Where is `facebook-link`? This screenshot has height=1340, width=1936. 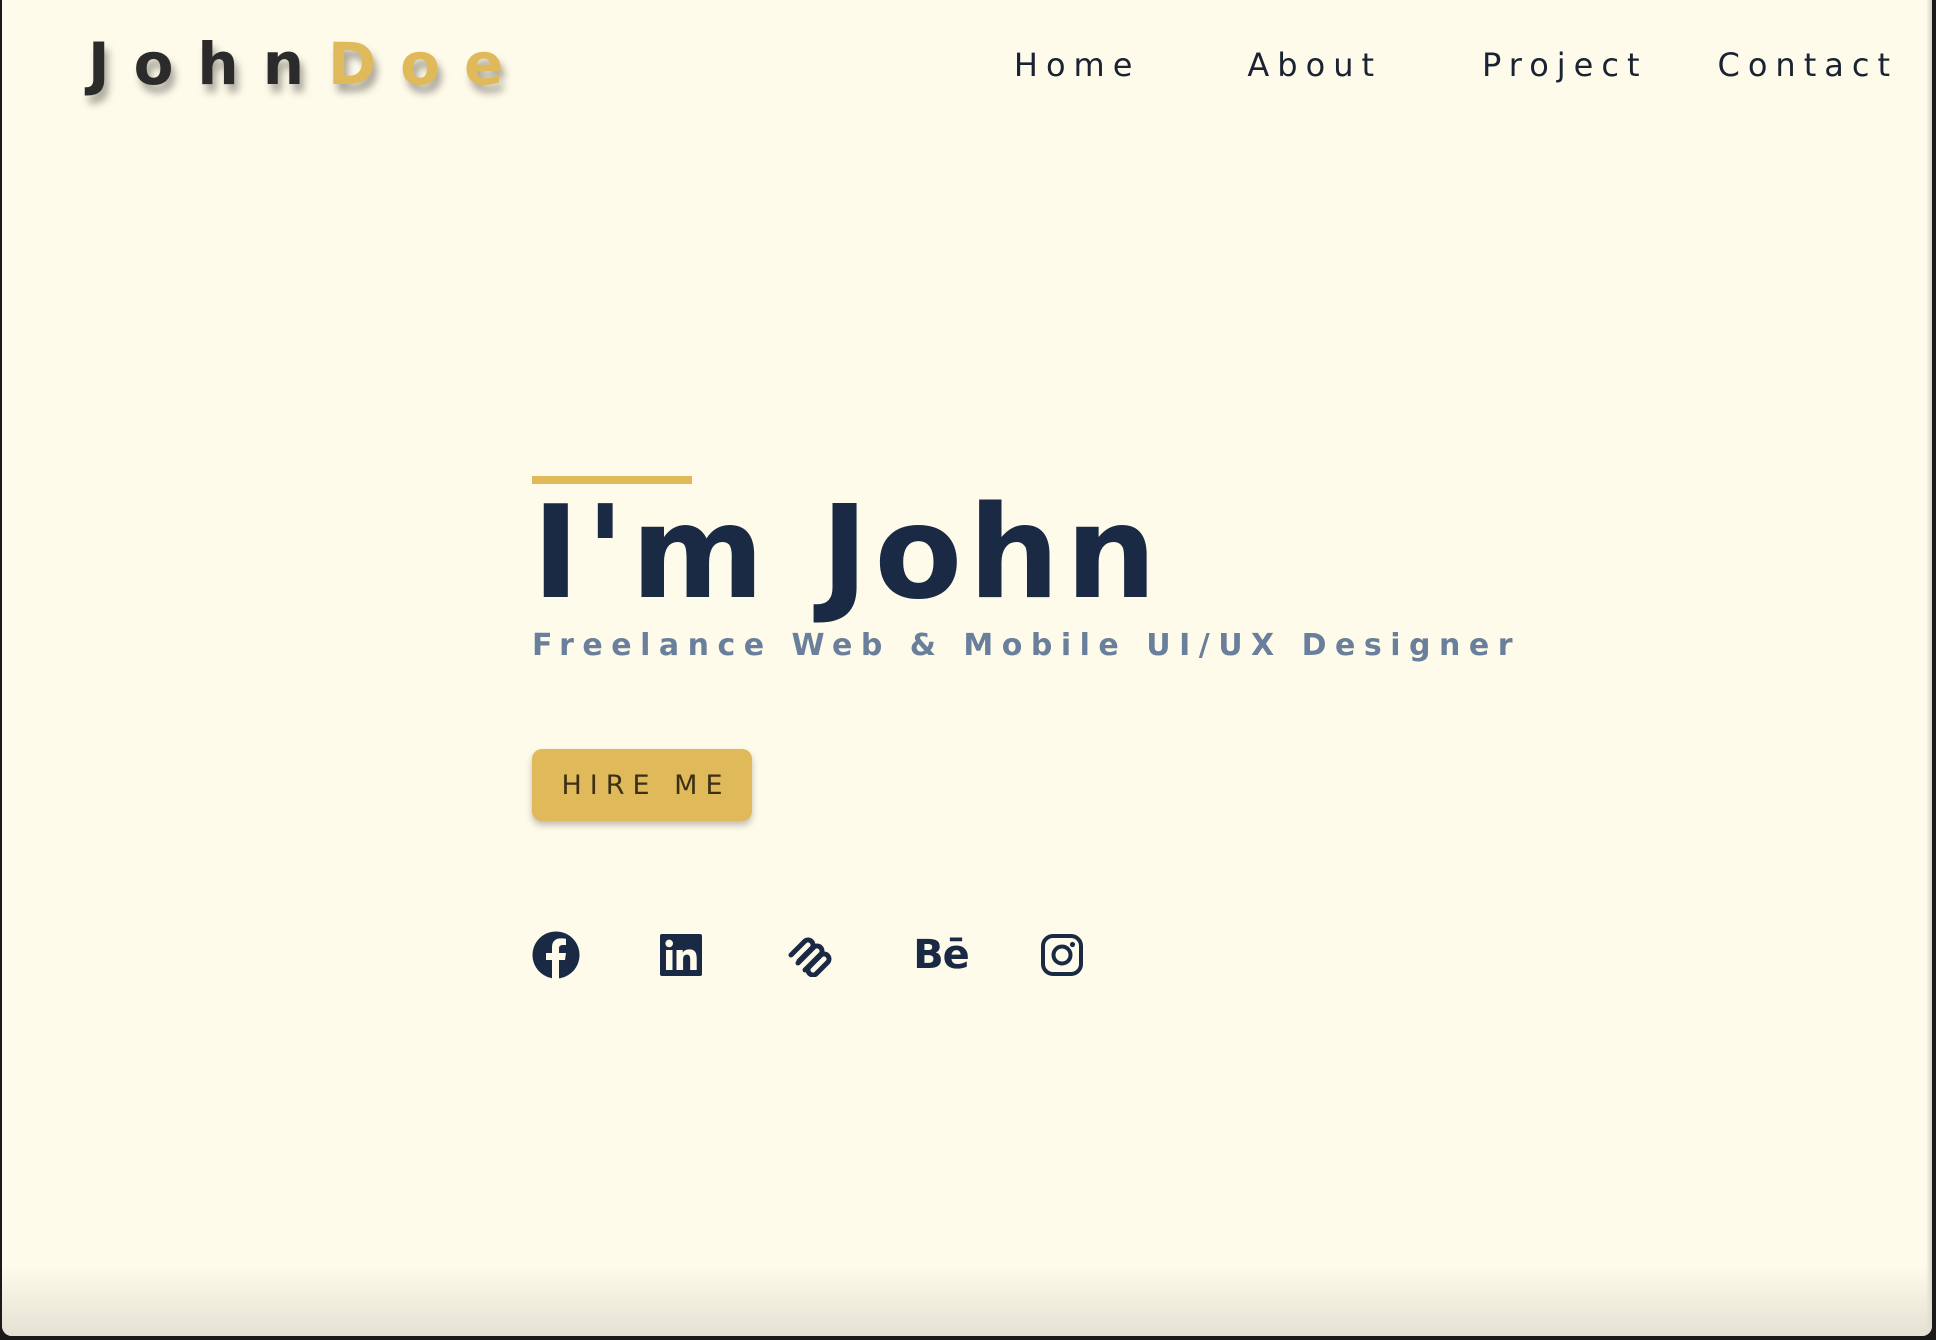 facebook-link is located at coordinates (556, 955).